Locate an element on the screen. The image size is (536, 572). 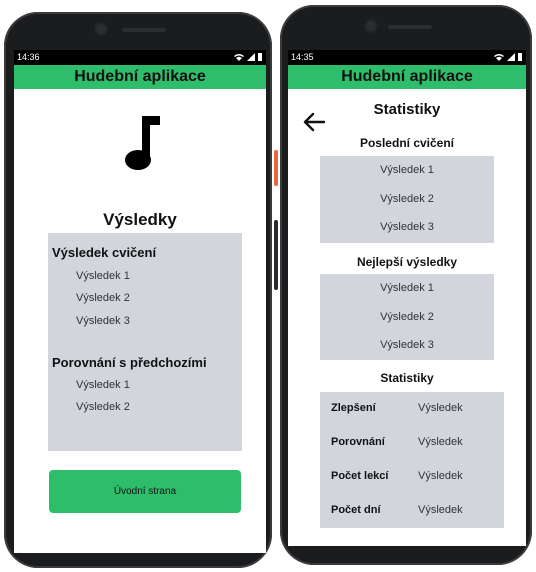
section-title-exercise: Výsledek cvičení is located at coordinates (104, 252).